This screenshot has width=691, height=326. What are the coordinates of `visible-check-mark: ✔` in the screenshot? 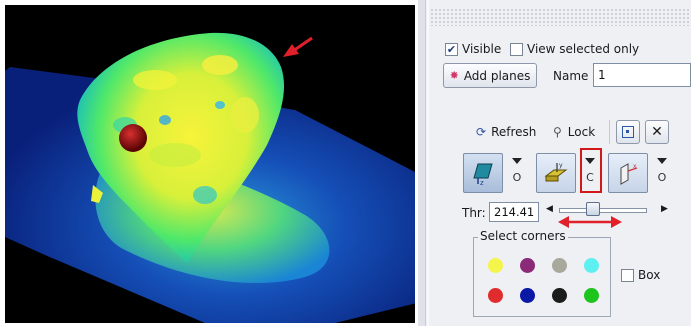 It's located at (451, 49).